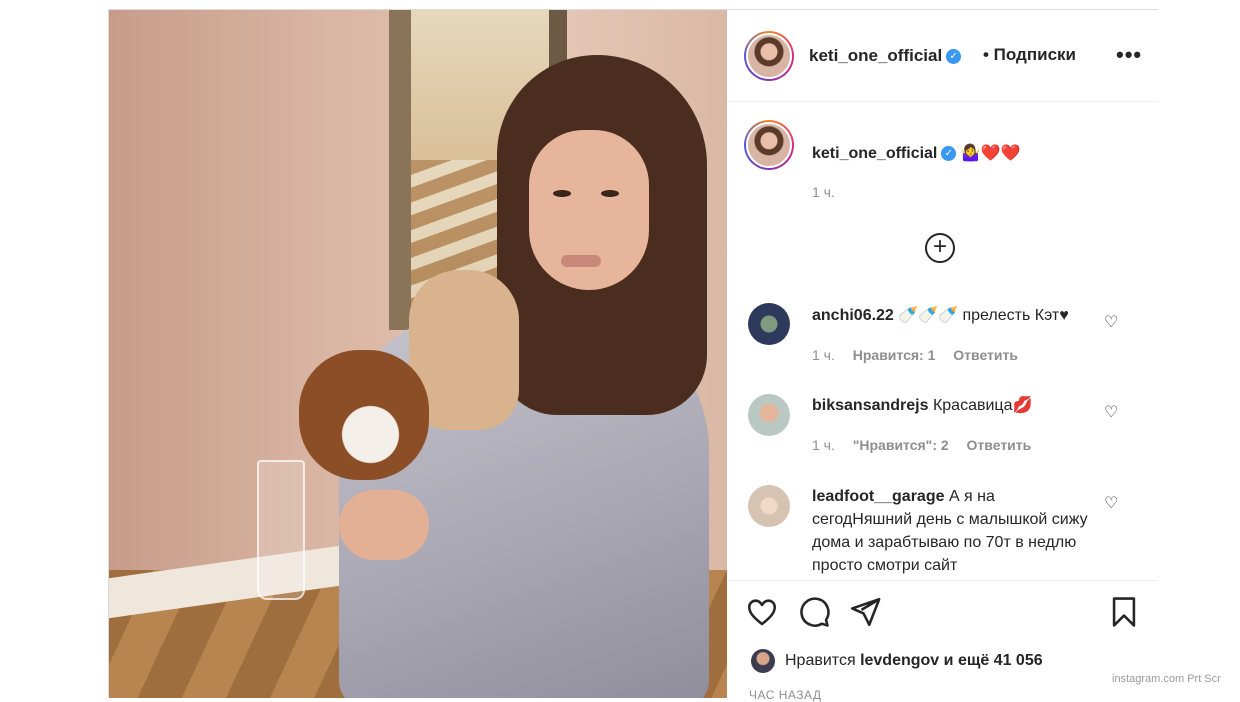  Describe the element at coordinates (384, 525) in the screenshot. I see `photo-hand` at that location.